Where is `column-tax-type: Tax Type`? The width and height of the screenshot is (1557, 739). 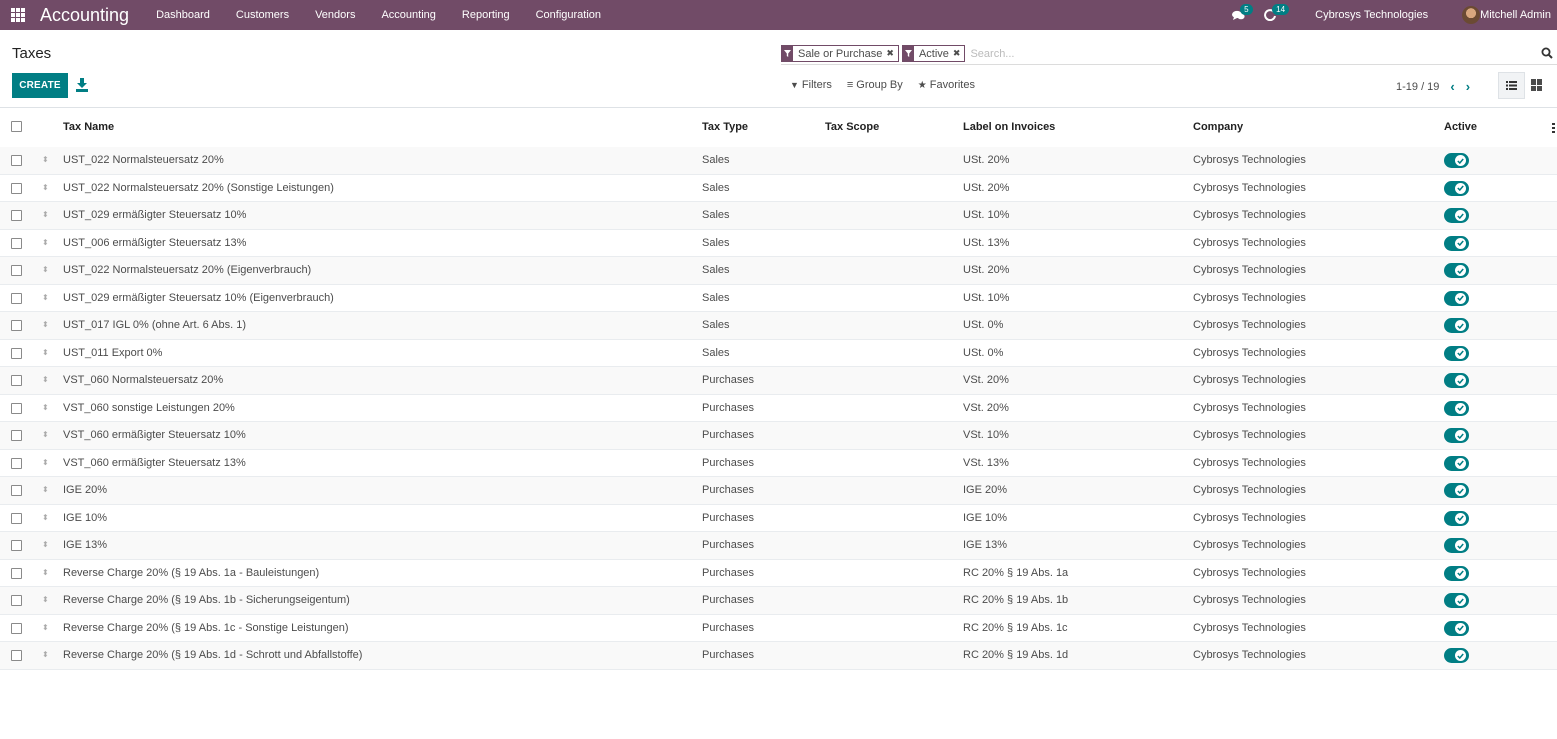
column-tax-type: Tax Type is located at coordinates (725, 127).